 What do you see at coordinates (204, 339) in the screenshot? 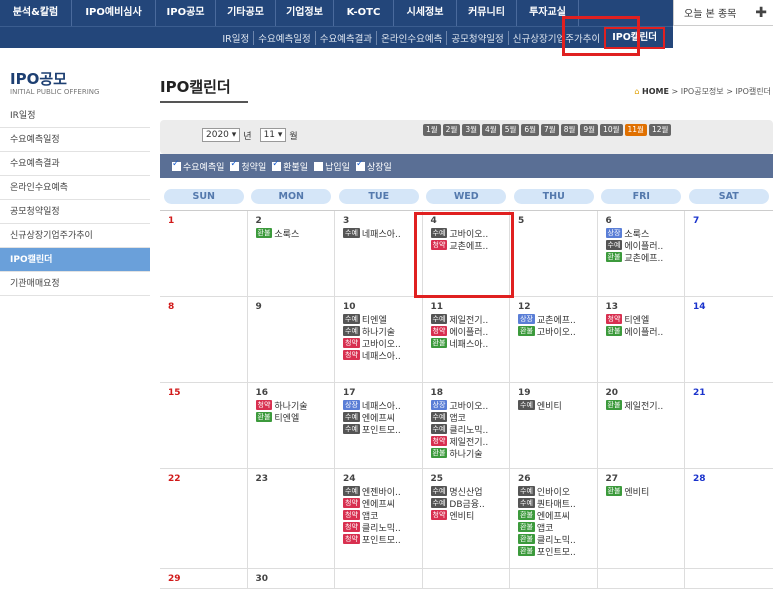
I see `calendar-day: 8` at bounding box center [204, 339].